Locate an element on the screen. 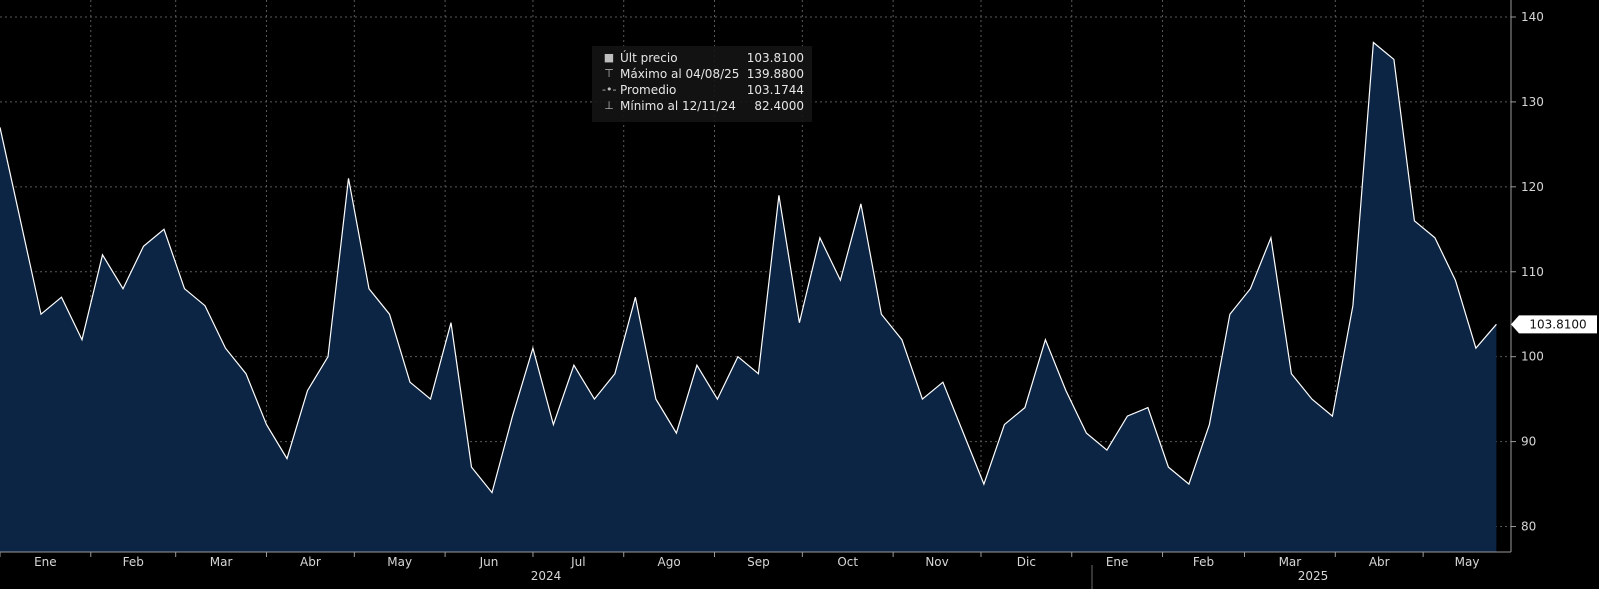 The image size is (1599, 589). filled-square-icon: ■ is located at coordinates (609, 57).